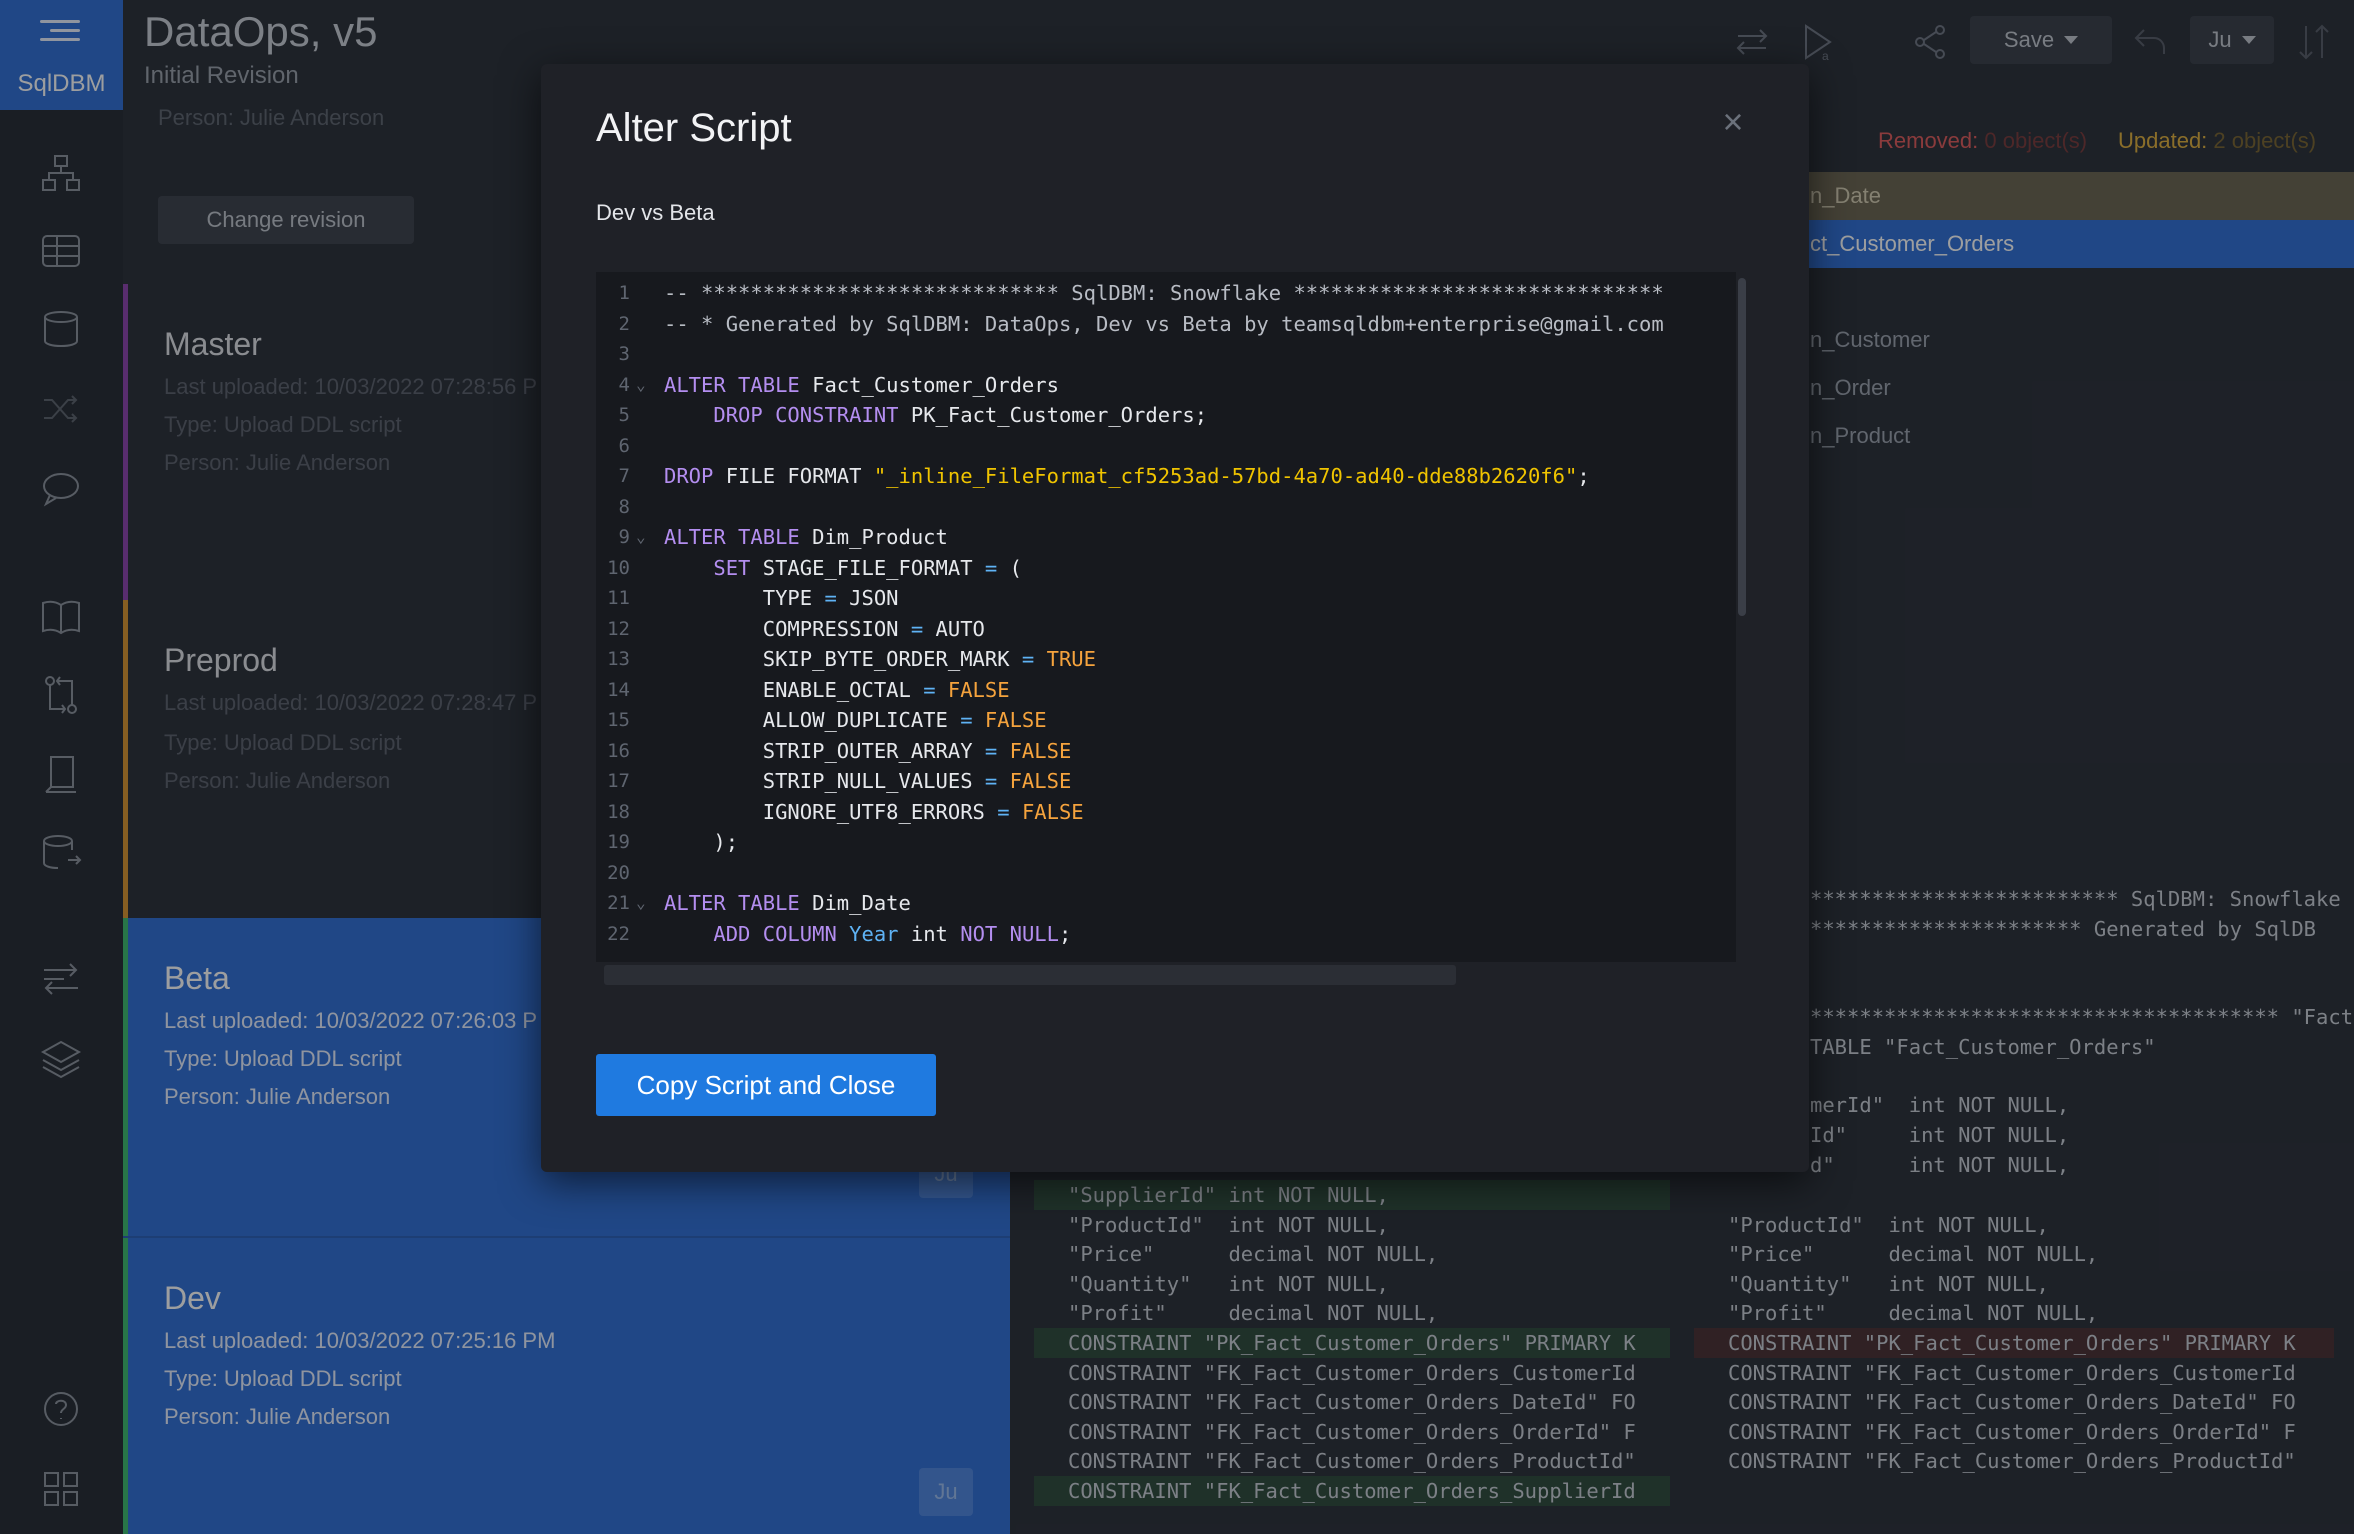  Describe the element at coordinates (824, 628) in the screenshot. I see `code-line: COMPRESSION = AUTO` at that location.